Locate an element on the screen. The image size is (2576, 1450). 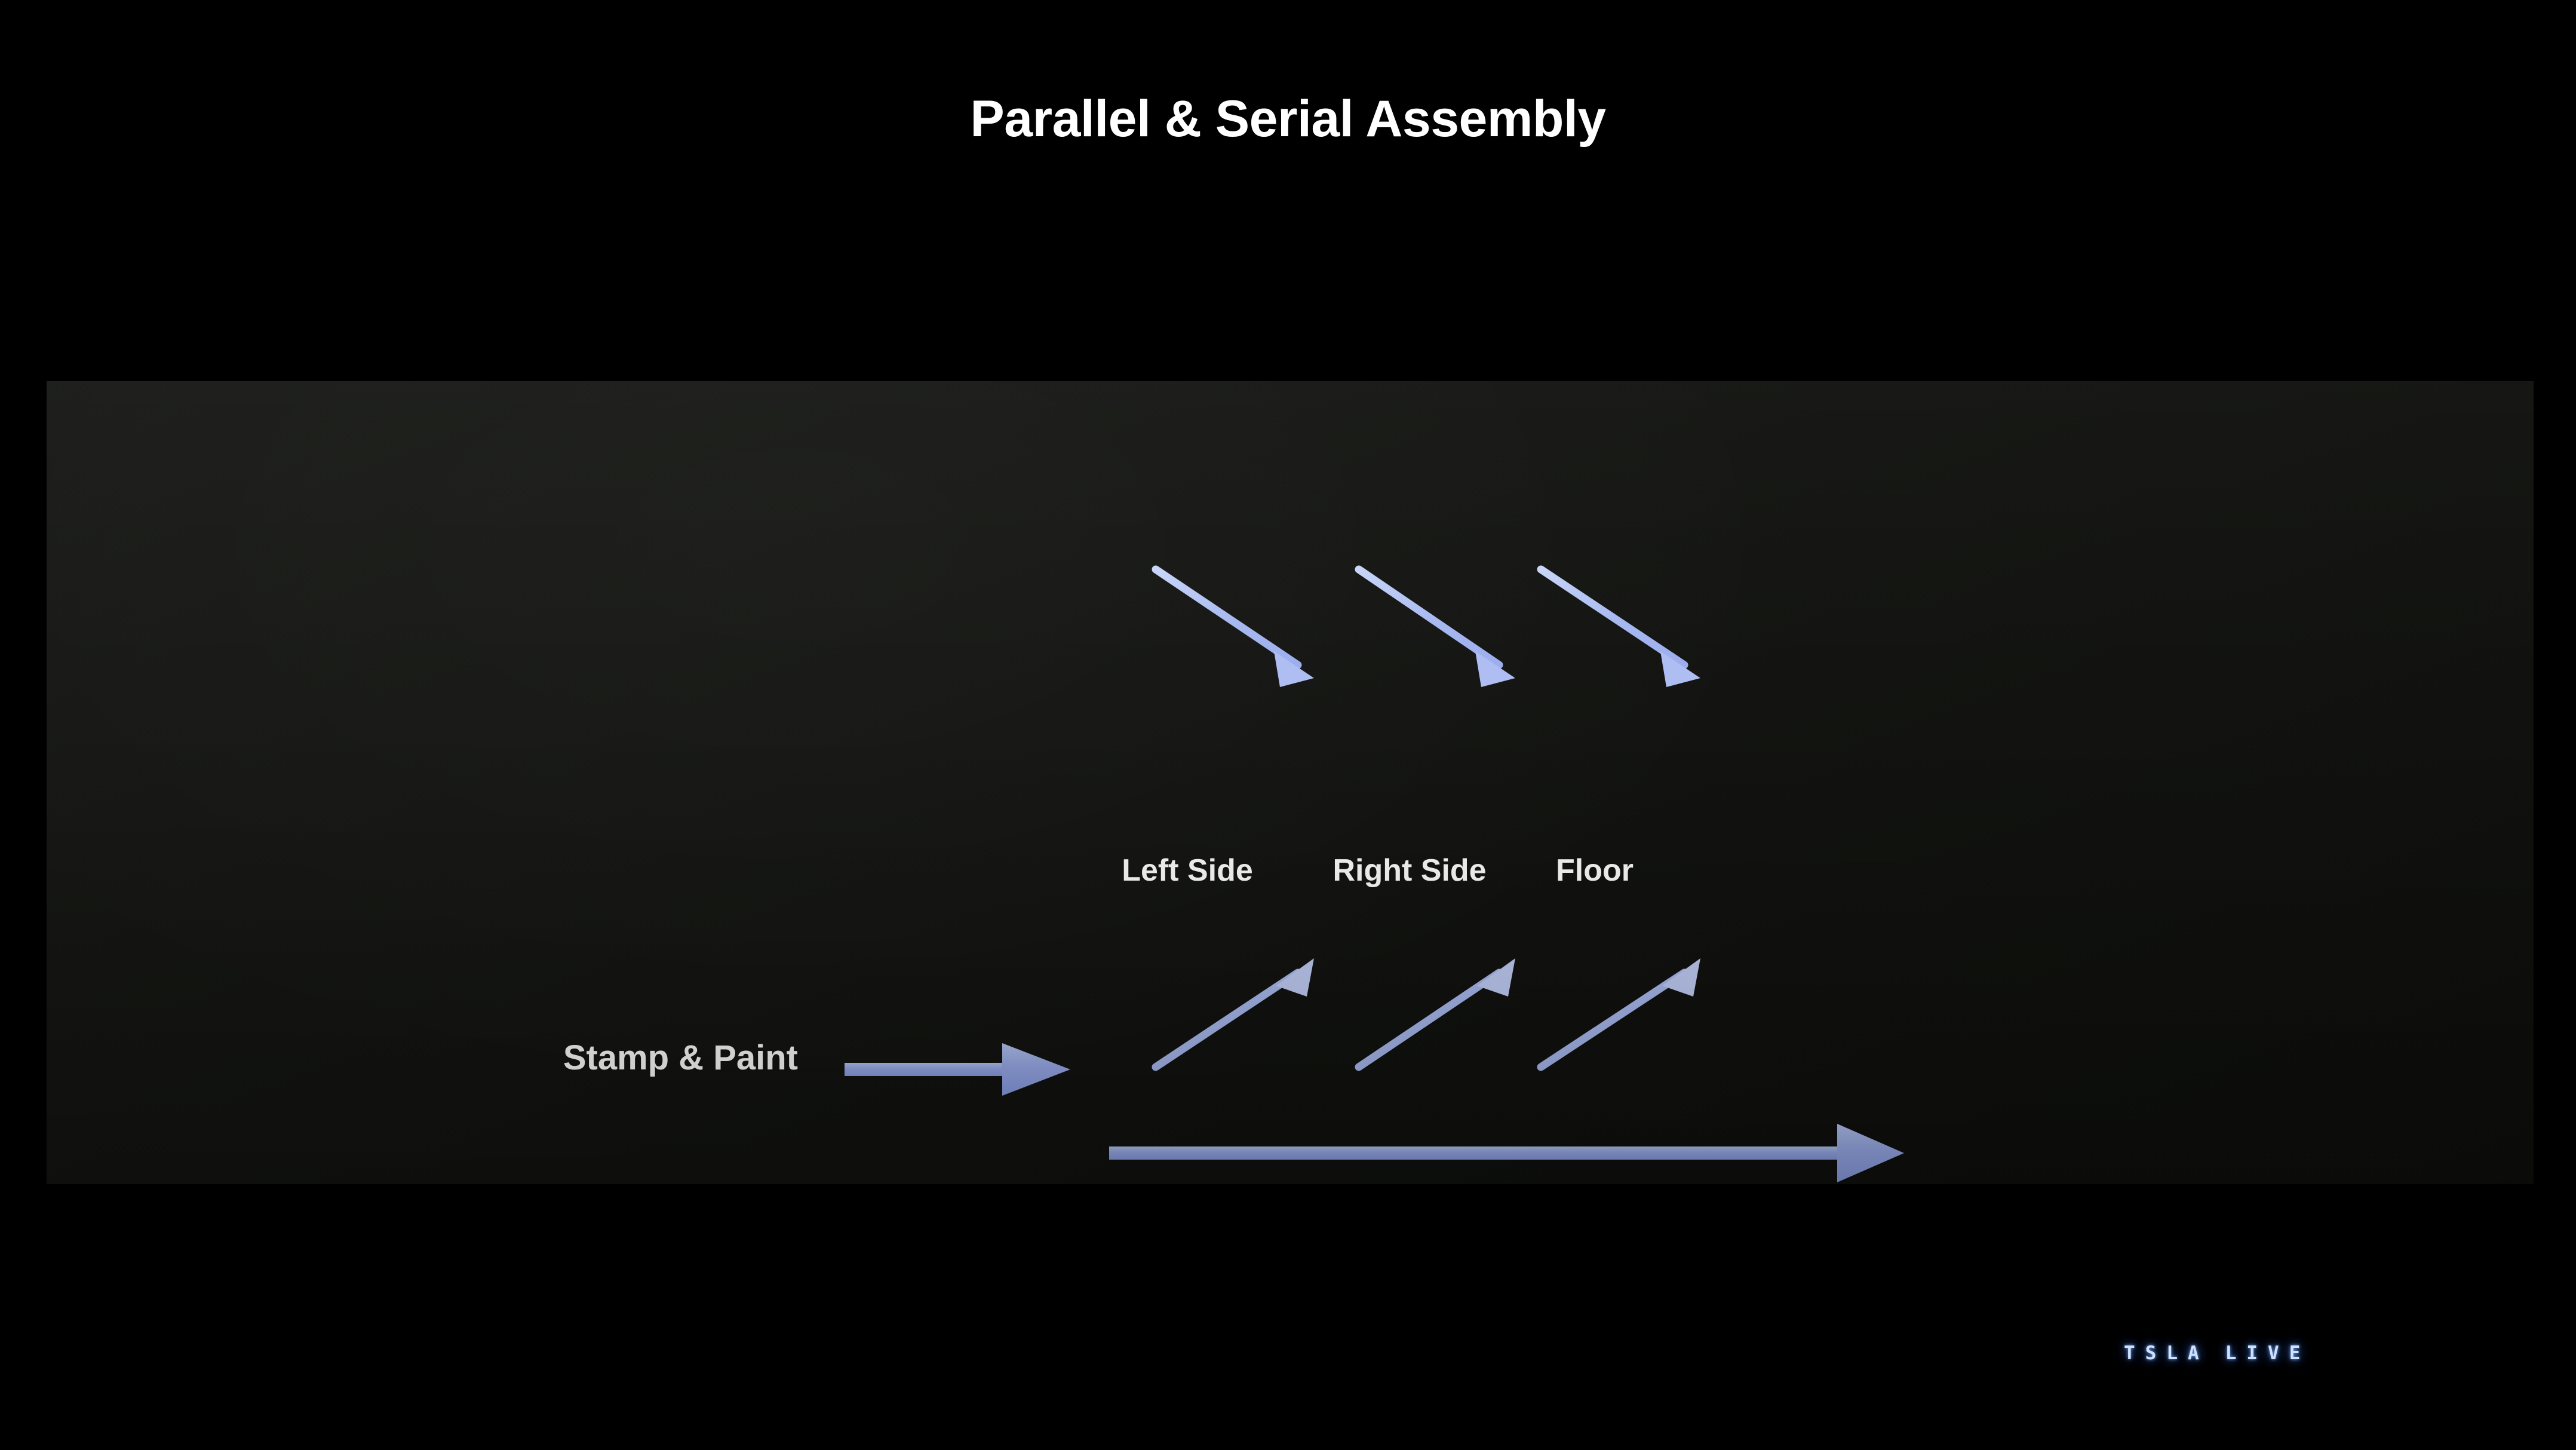
branch-arrow-right-side is located at coordinates (1435, 626).